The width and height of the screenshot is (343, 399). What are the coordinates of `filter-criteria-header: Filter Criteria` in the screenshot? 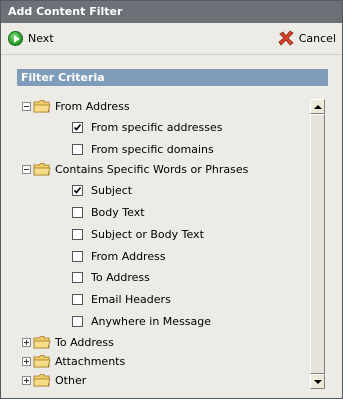 It's located at (172, 77).